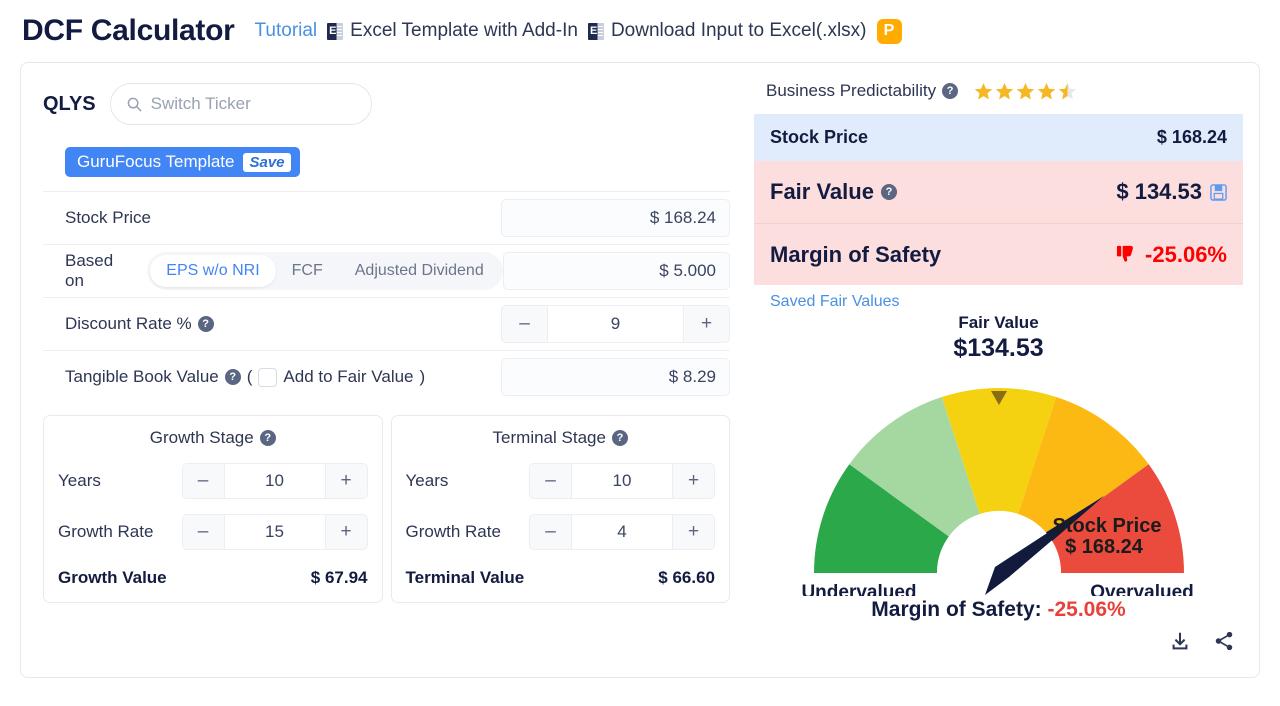  I want to click on stock-price-row: Stock Price $ 168.24, so click(386, 217).